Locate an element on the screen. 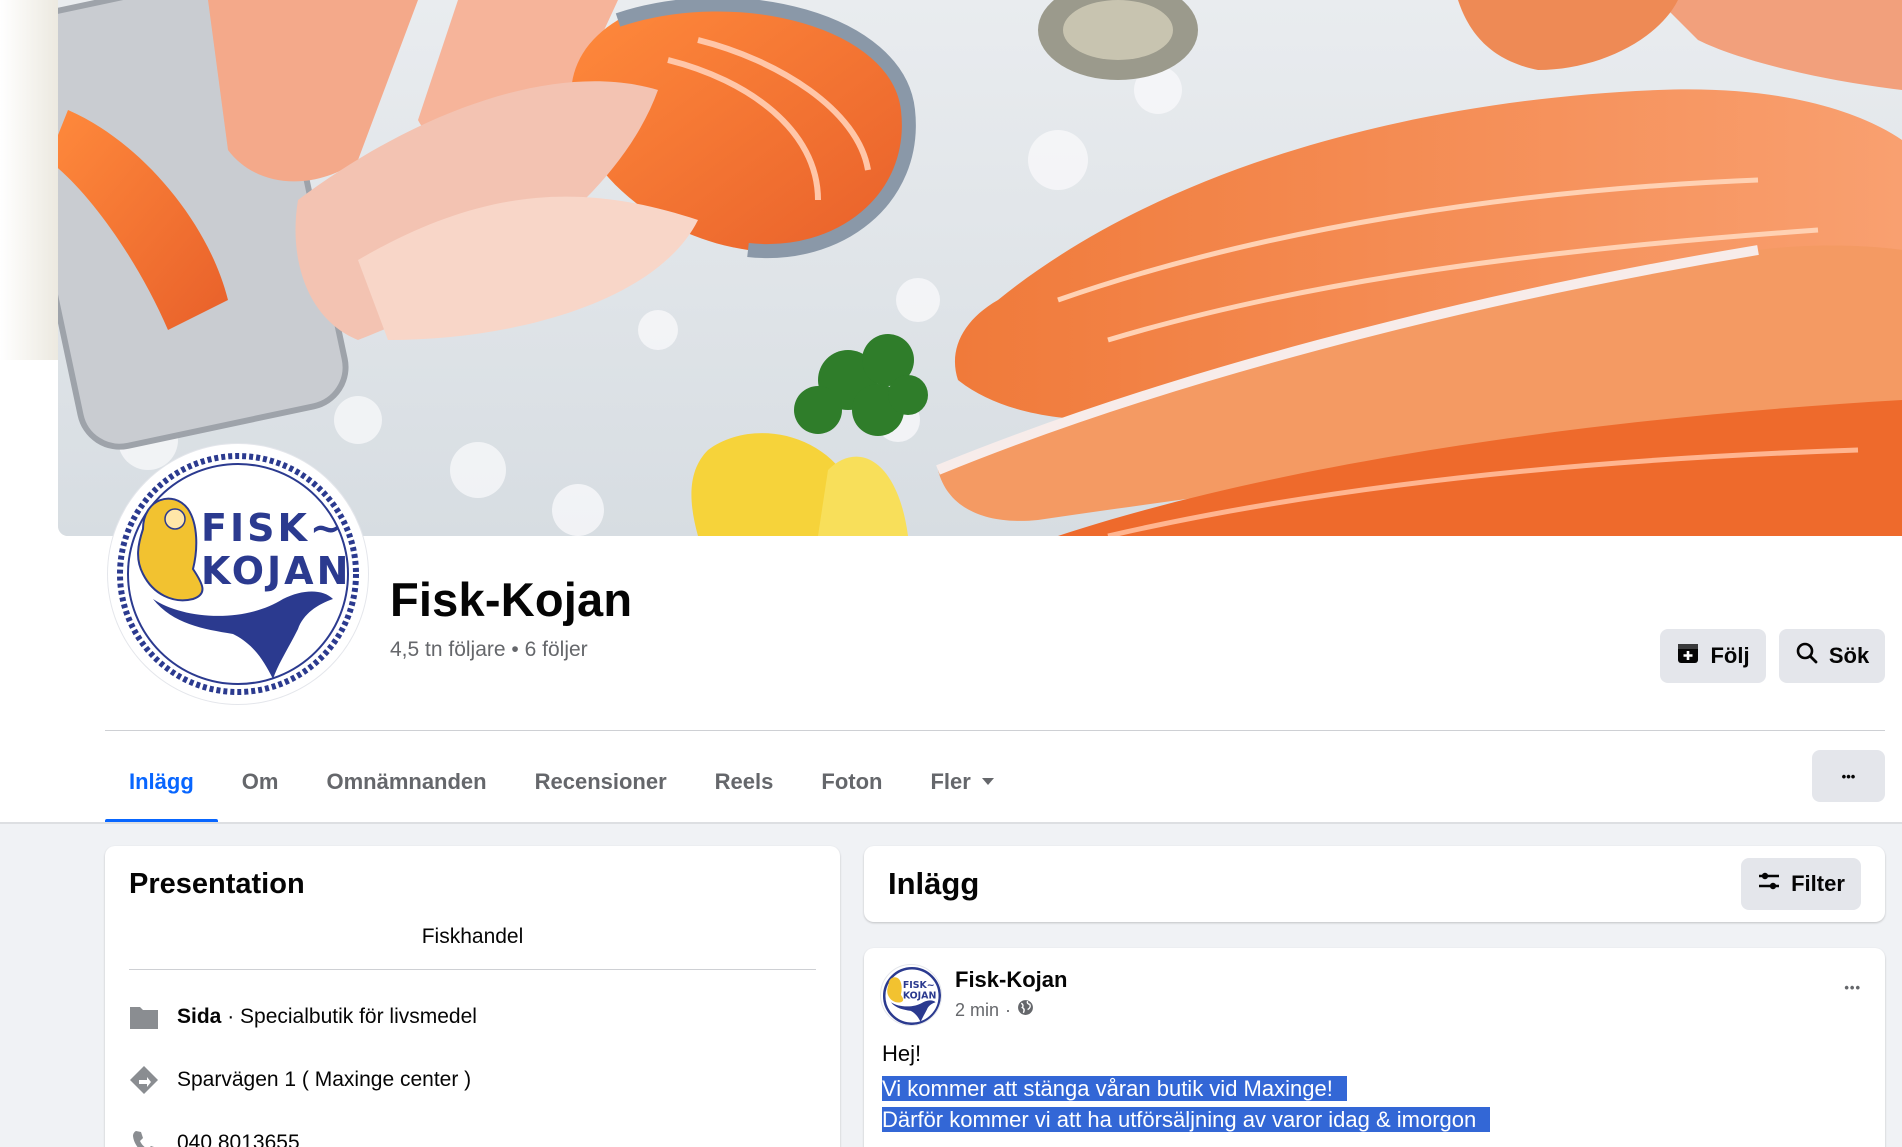 This screenshot has height=1147, width=1902. tab-label: Om is located at coordinates (260, 781).